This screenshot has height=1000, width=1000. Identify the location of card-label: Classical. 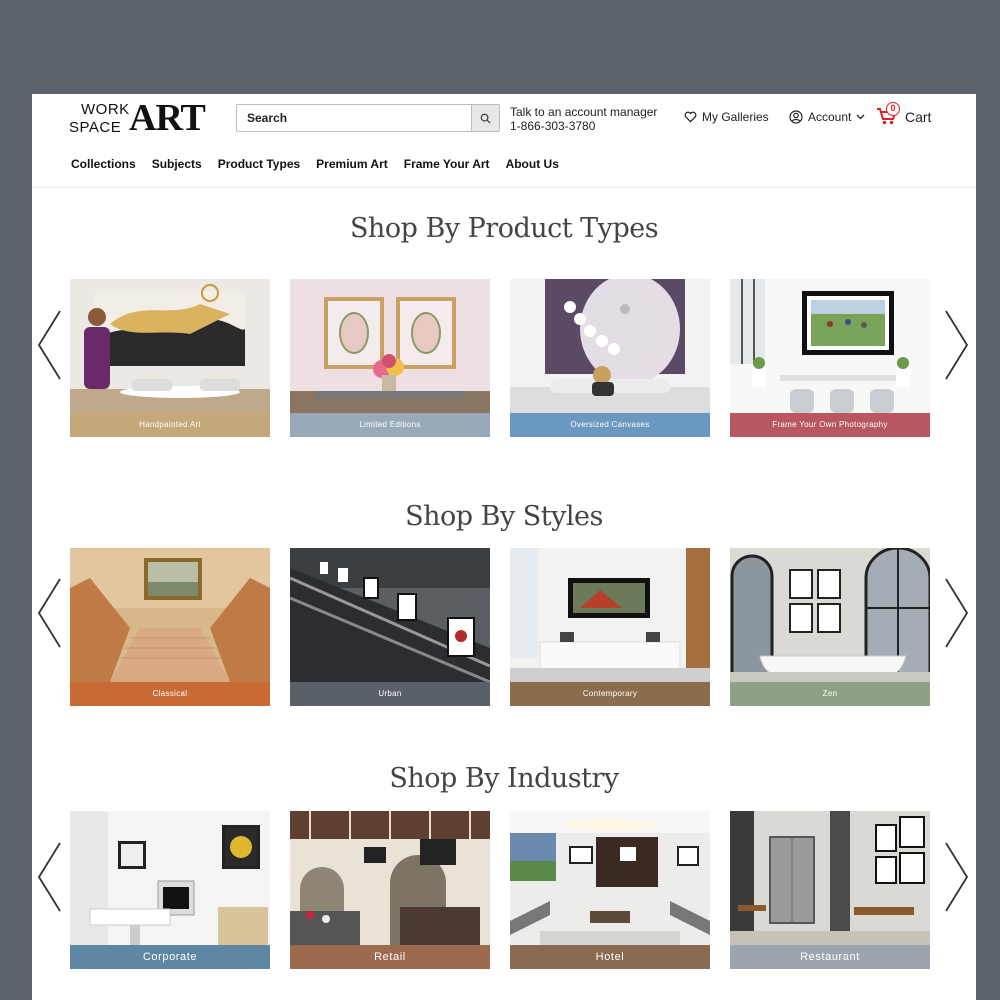
(170, 694).